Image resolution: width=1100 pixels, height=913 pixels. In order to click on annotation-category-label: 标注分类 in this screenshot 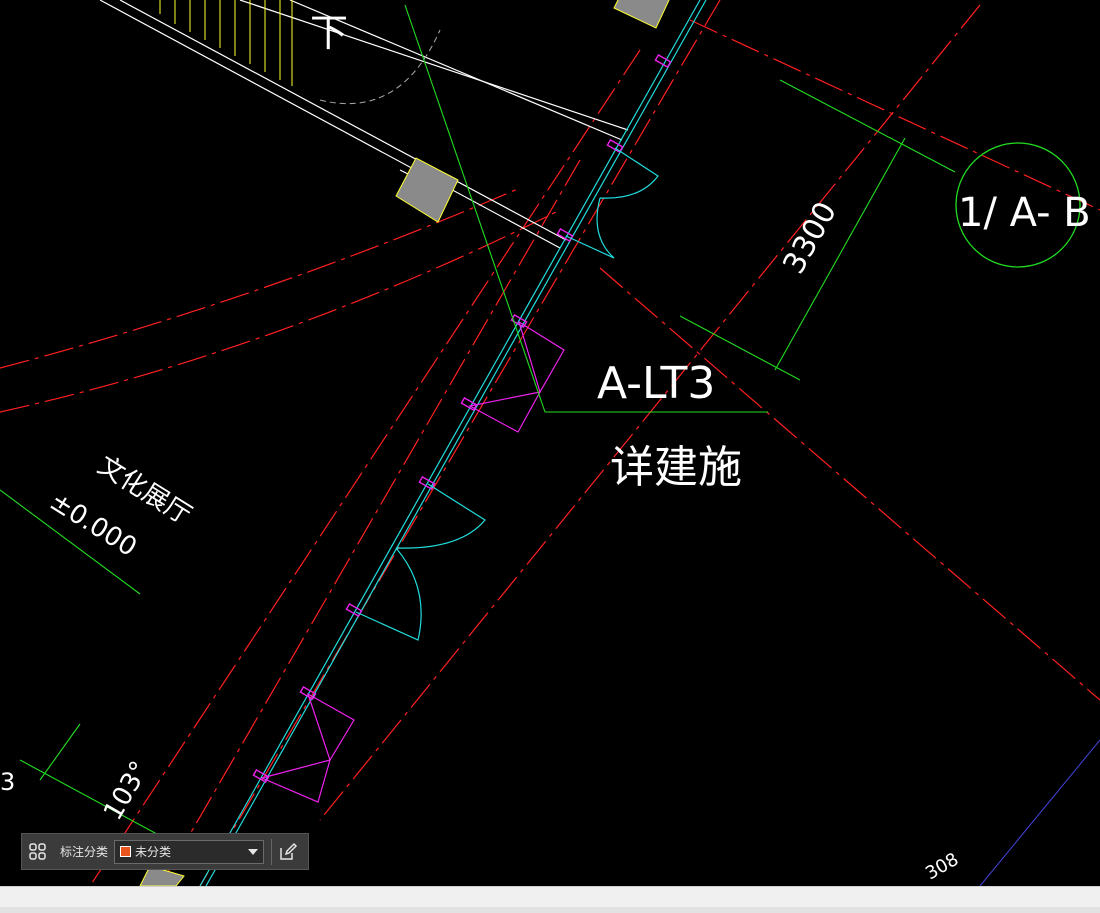, I will do `click(84, 852)`.